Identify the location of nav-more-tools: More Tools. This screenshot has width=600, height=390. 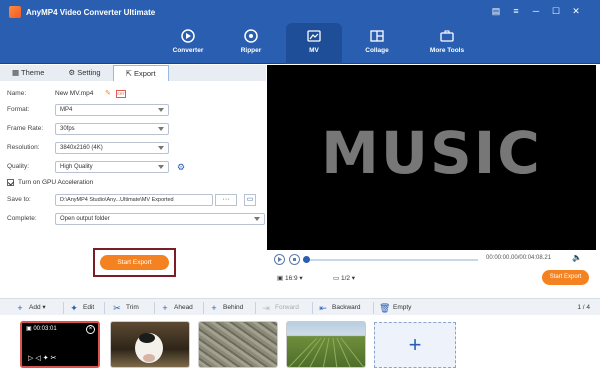
(447, 43).